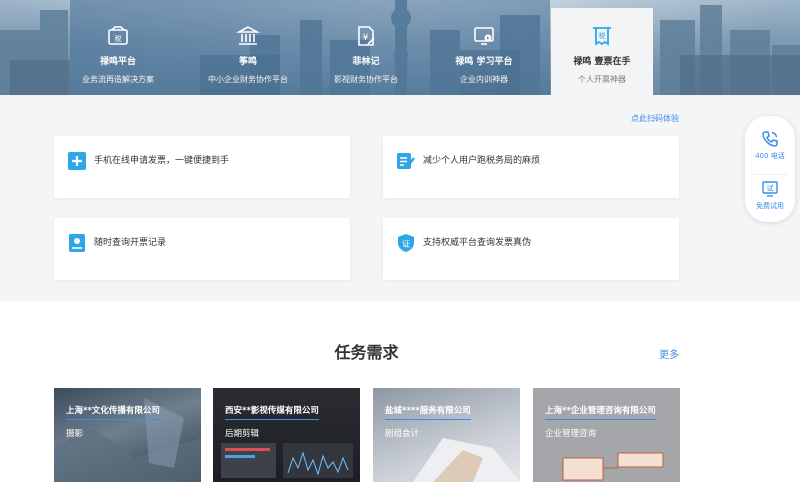 The image size is (800, 482). What do you see at coordinates (248, 35) in the screenshot?
I see `bank-building-icon` at bounding box center [248, 35].